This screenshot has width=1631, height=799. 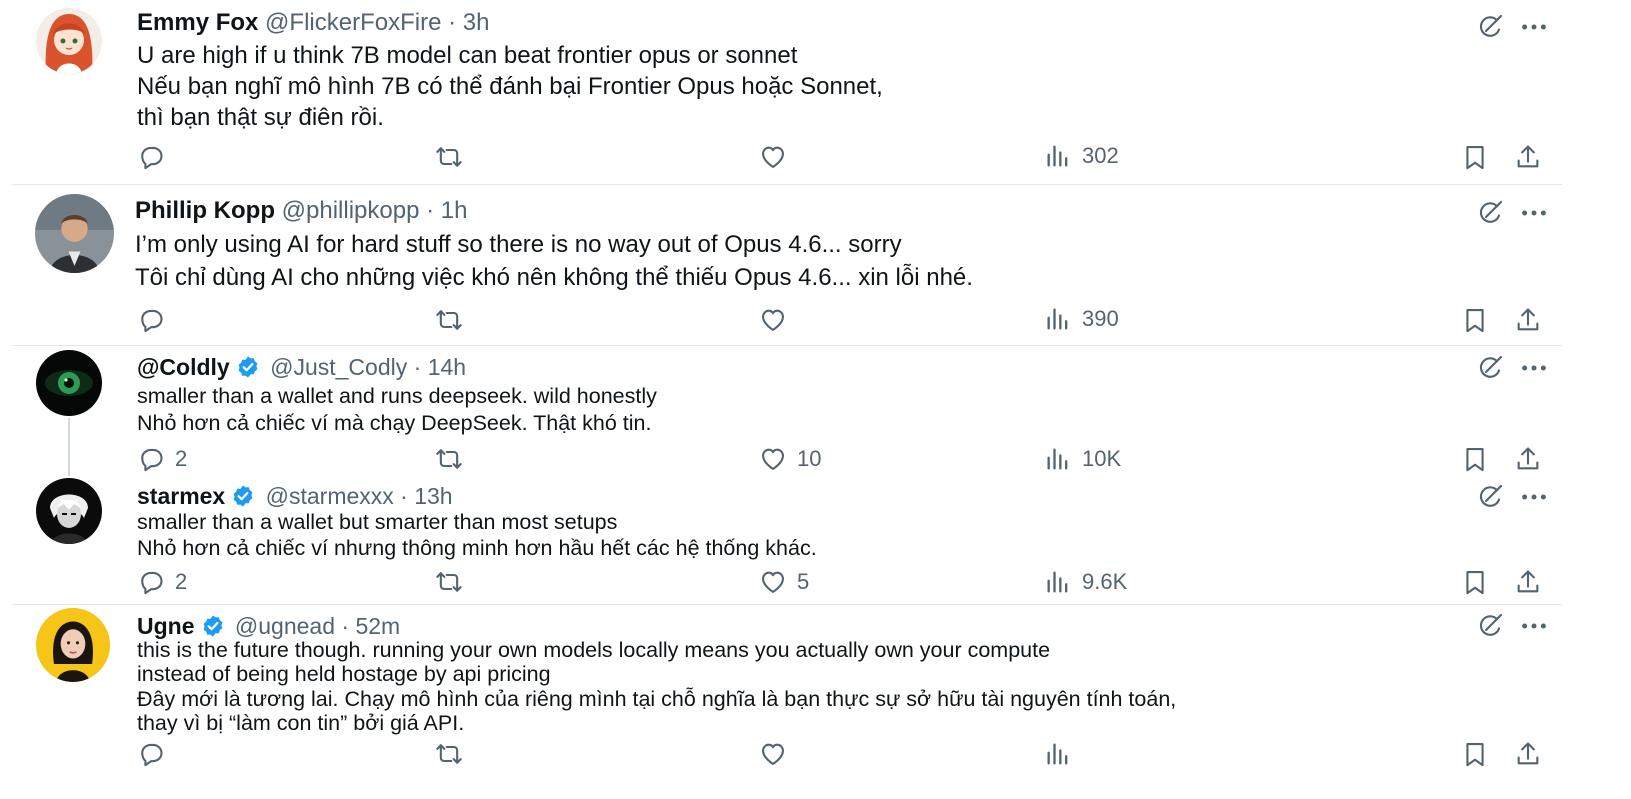 What do you see at coordinates (301, 723) in the screenshot?
I see `tweet-text-line: thay vì bị “làm con tin” bởi giá API.` at bounding box center [301, 723].